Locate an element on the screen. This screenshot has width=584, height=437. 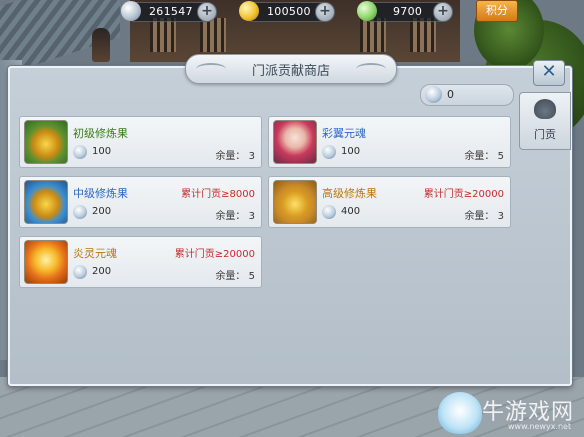
shop-item: 炎灵元魂 累计门贡≥20000 200 余量： 5 is located at coordinates (140, 262).